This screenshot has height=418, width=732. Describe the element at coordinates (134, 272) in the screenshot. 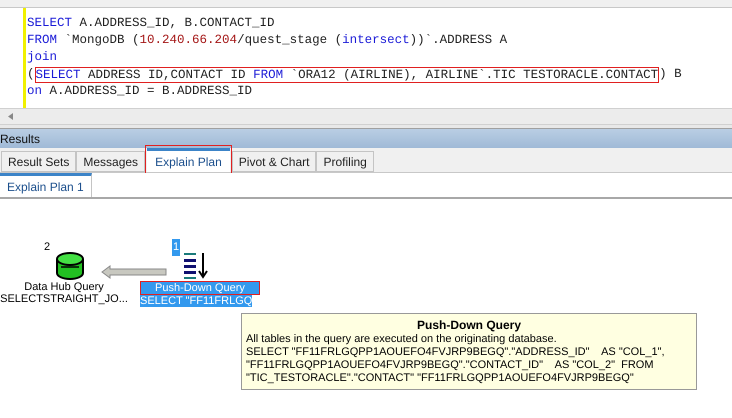

I see `arrow` at that location.